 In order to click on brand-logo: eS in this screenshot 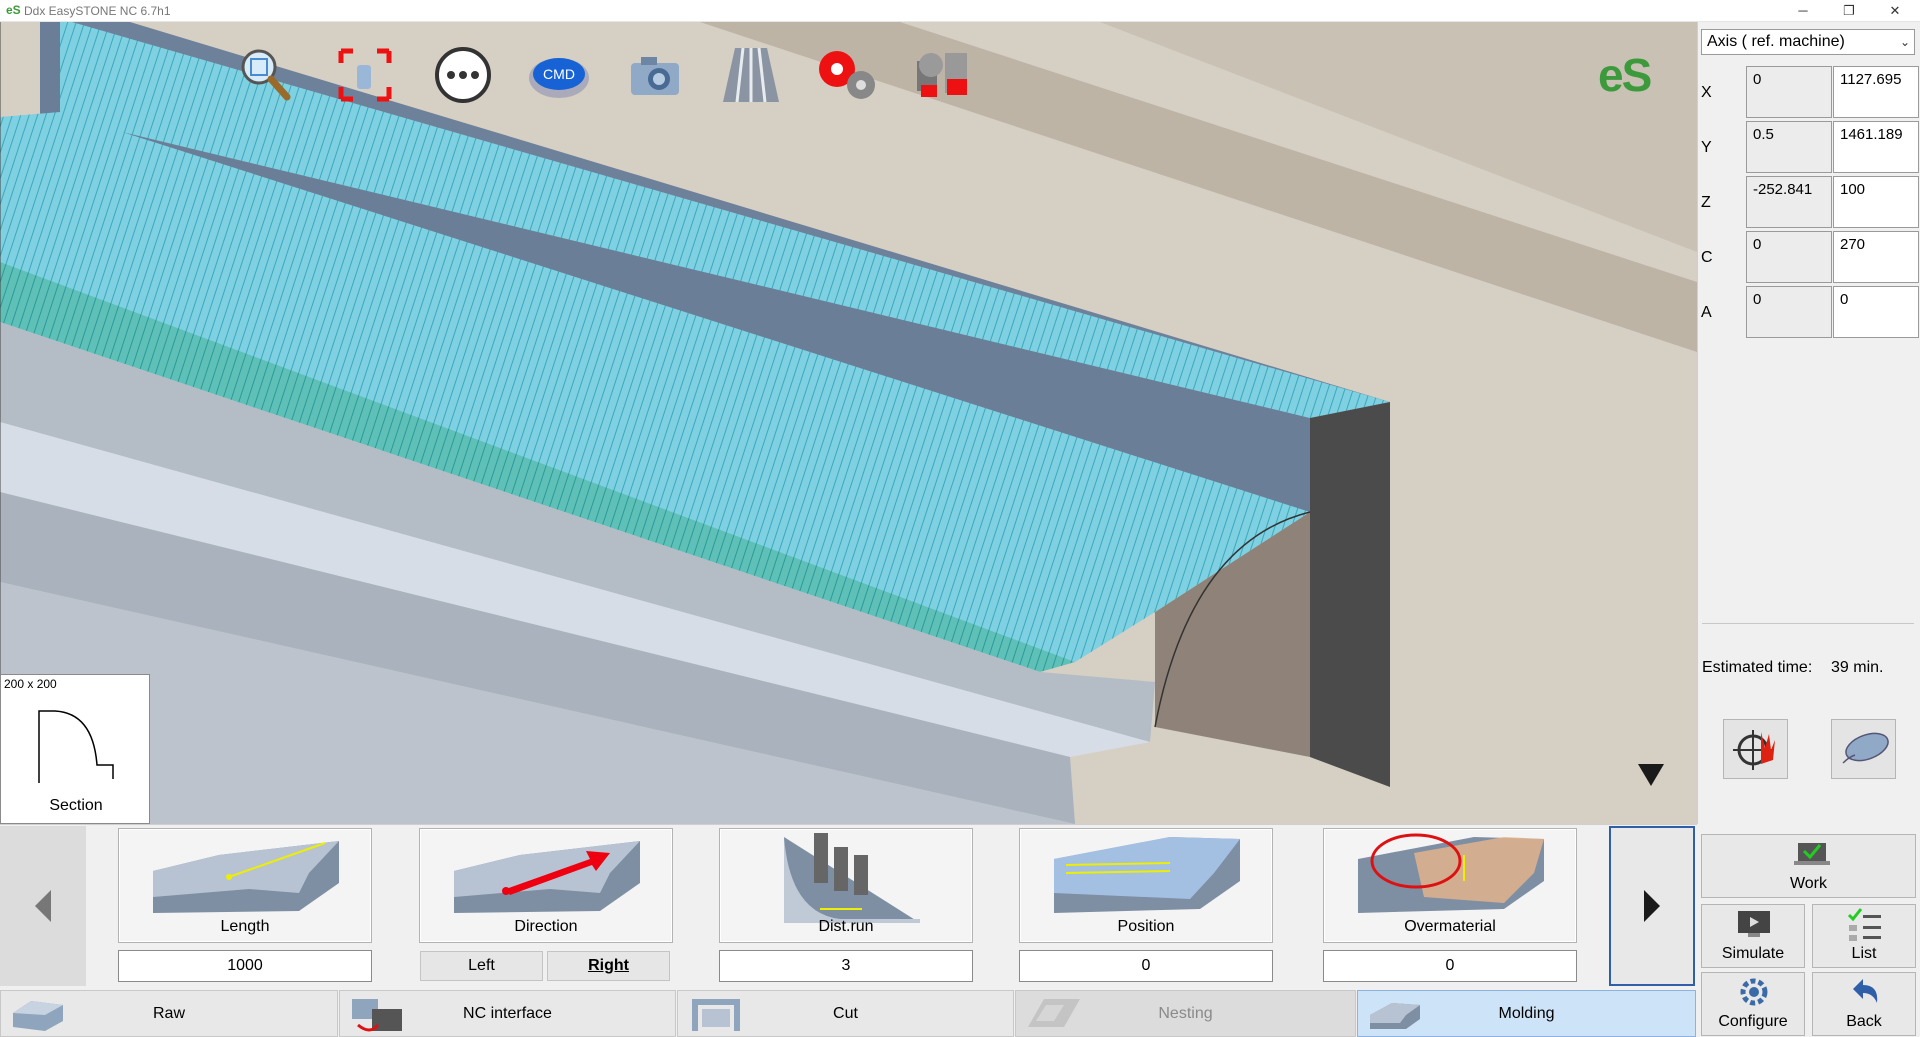, I will do `click(1625, 75)`.